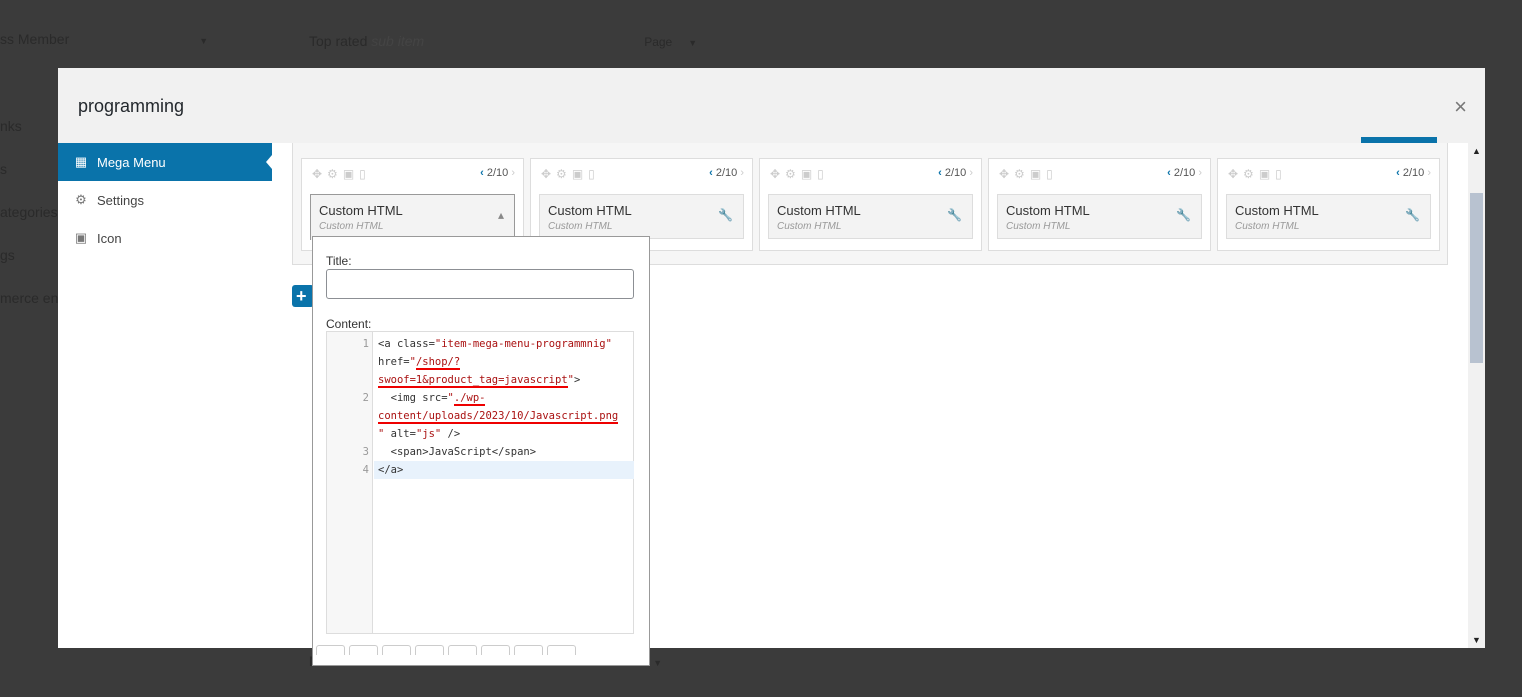 The image size is (1522, 697). I want to click on scroll-down-icon: ▼, so click(1476, 640).